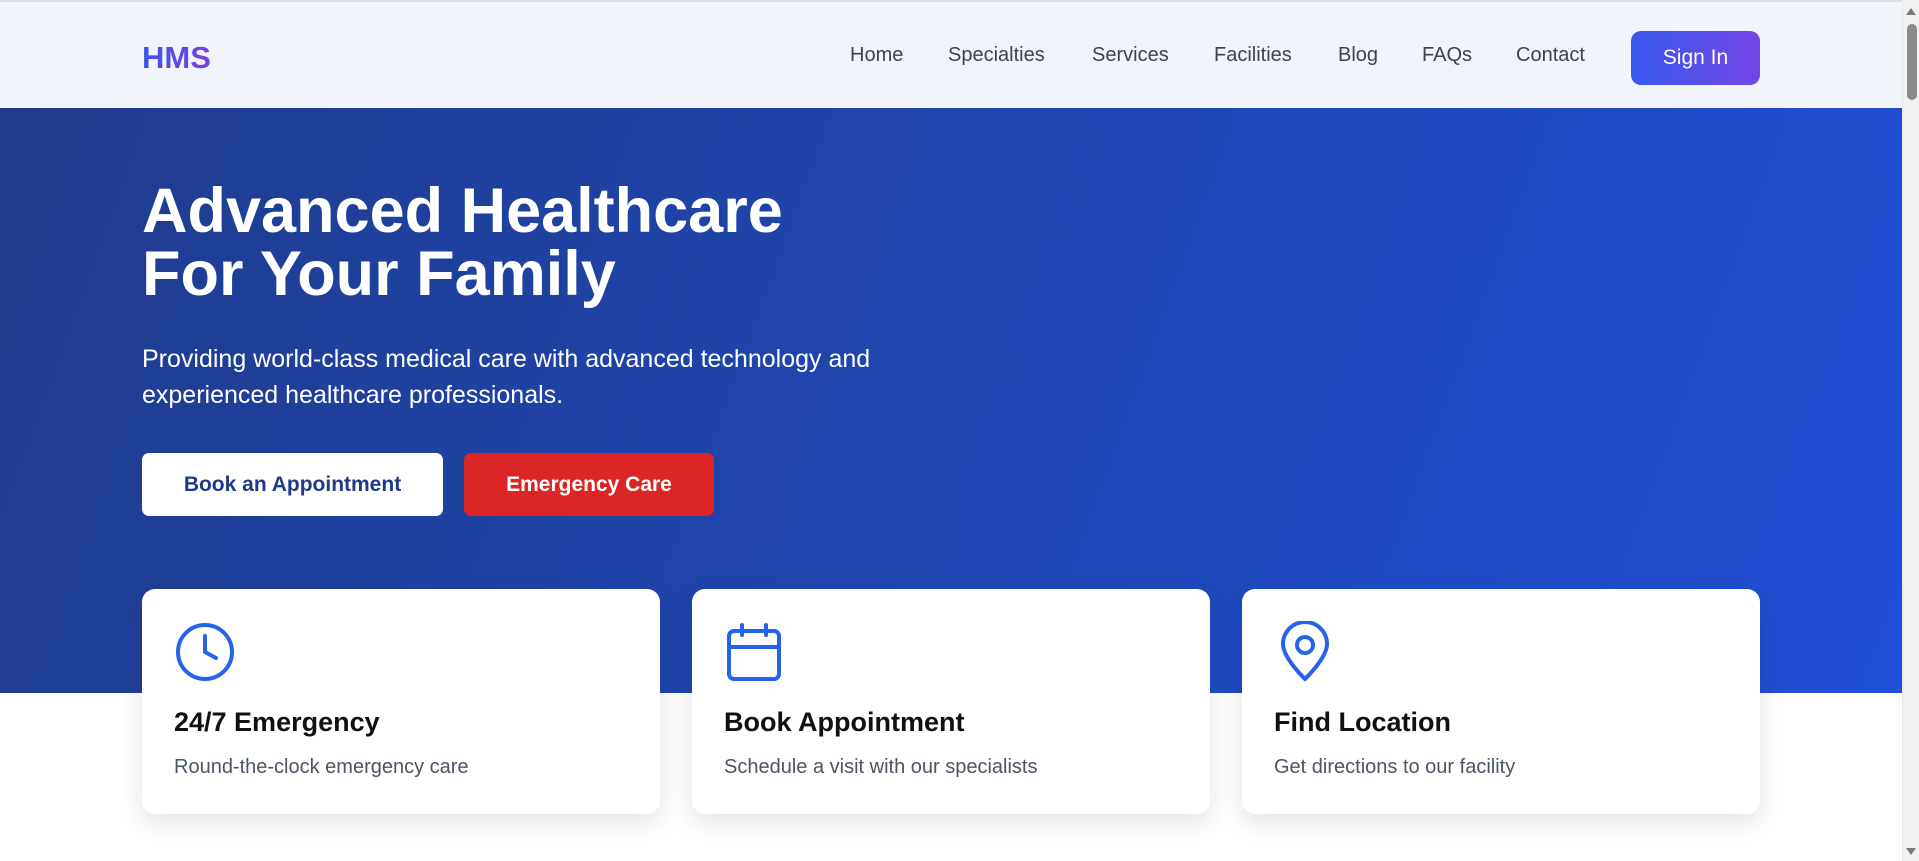 This screenshot has height=861, width=1919. Describe the element at coordinates (1695, 58) in the screenshot. I see `sign-in-button: Sign In` at that location.